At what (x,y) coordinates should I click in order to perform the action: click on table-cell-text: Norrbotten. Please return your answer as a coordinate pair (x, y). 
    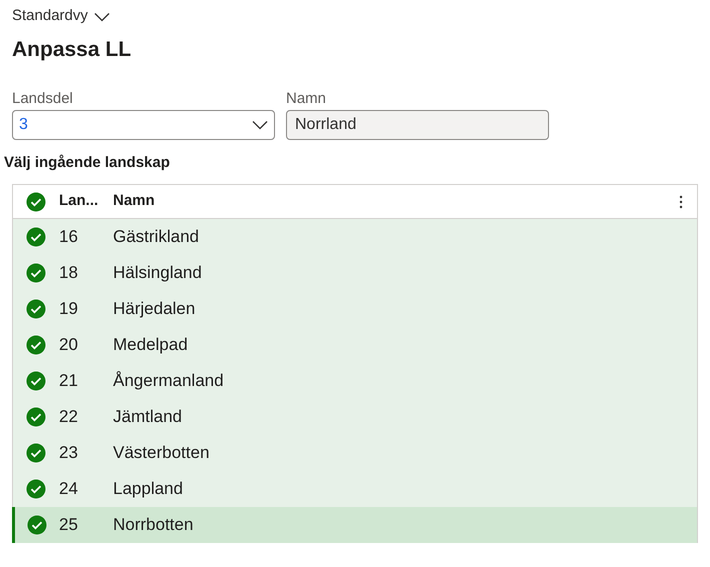
    Looking at the image, I should click on (153, 525).